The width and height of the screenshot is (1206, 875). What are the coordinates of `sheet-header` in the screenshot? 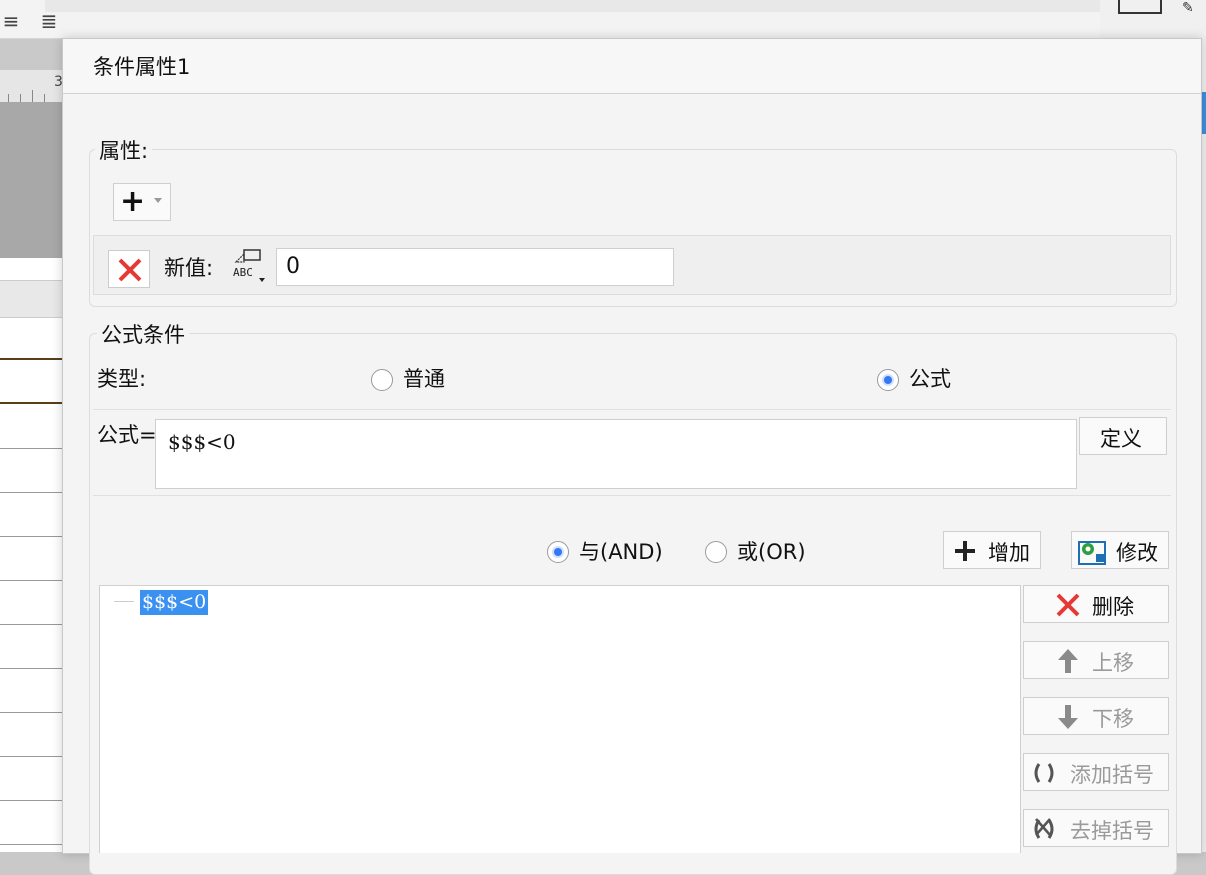 It's located at (31, 299).